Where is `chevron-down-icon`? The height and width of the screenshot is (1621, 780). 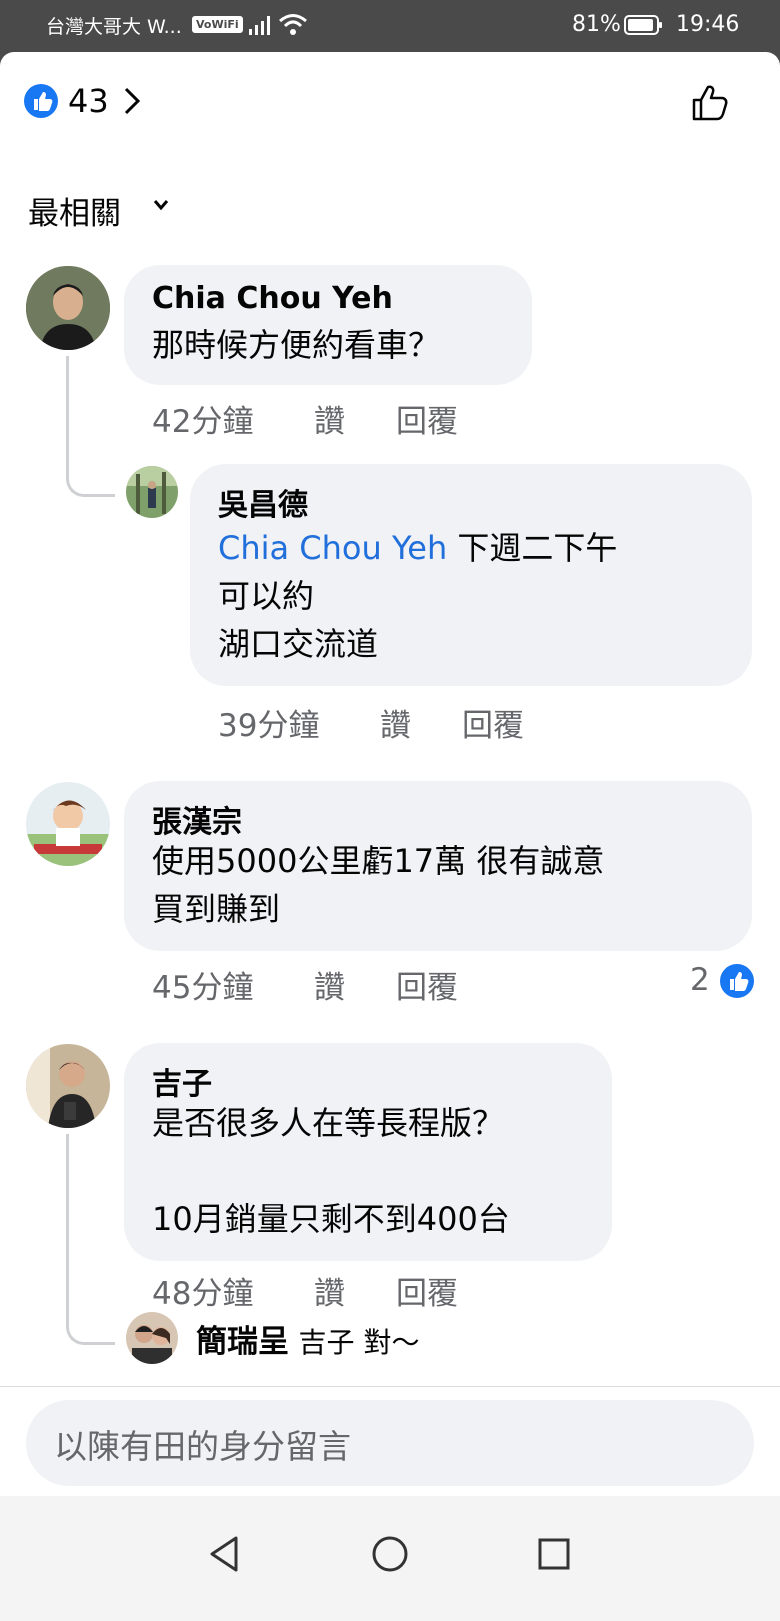
chevron-down-icon is located at coordinates (161, 205).